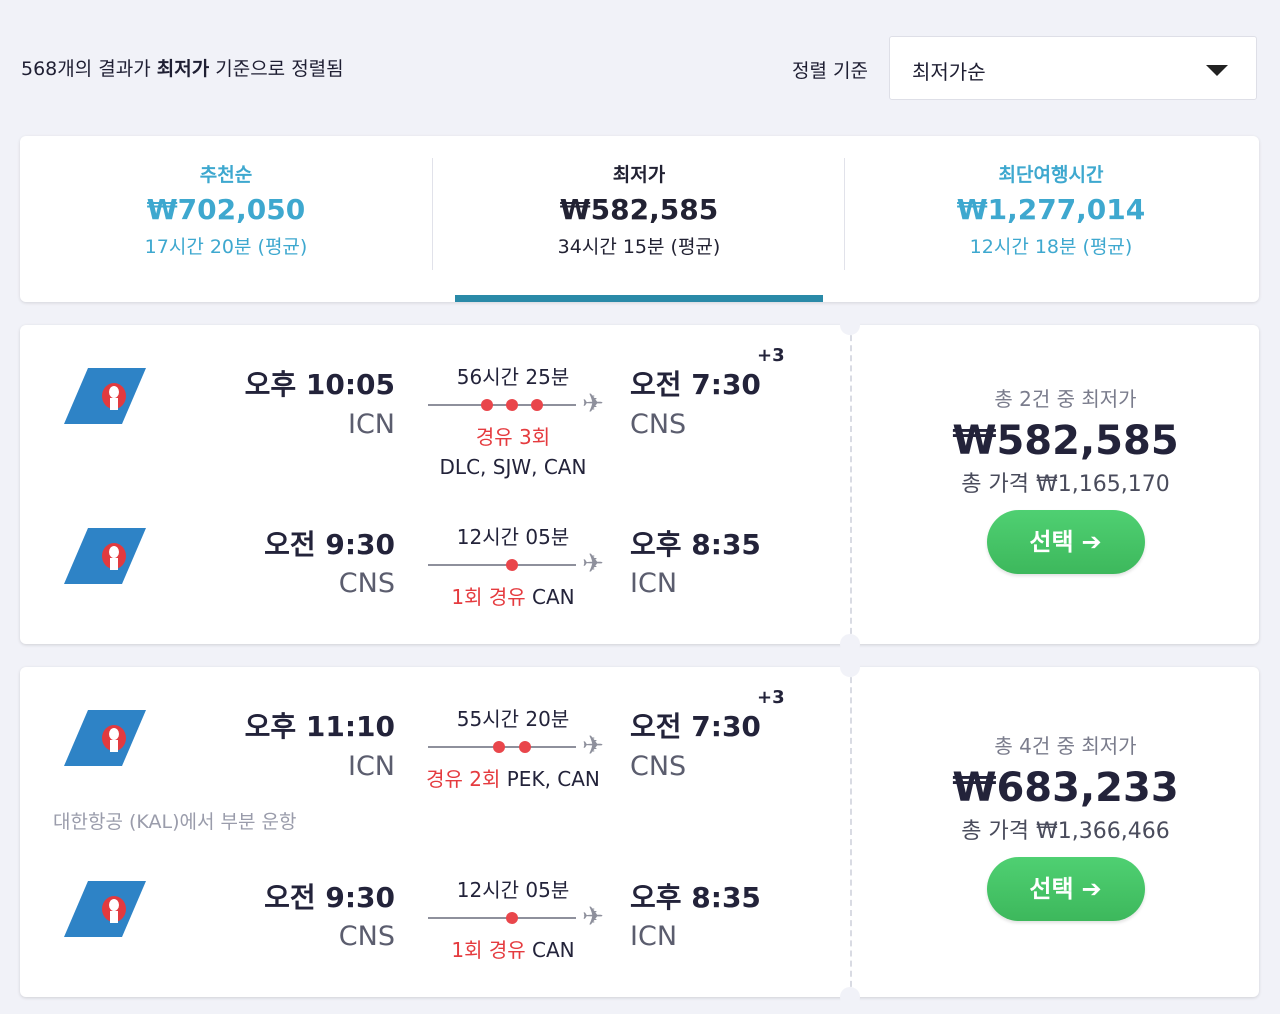 Image resolution: width=1280 pixels, height=1014 pixels. What do you see at coordinates (639, 209) in the screenshot?
I see `tab-price: ₩582,585` at bounding box center [639, 209].